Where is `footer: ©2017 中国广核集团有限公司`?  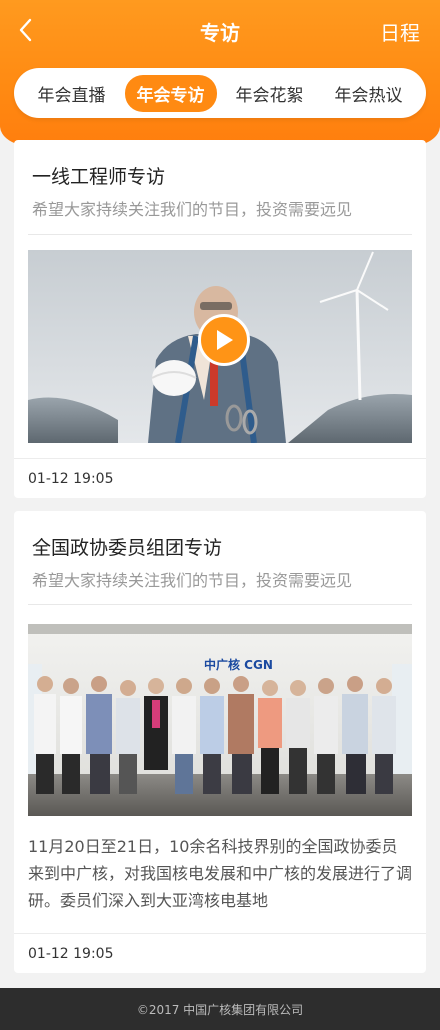 footer: ©2017 中国广核集团有限公司 is located at coordinates (220, 1009).